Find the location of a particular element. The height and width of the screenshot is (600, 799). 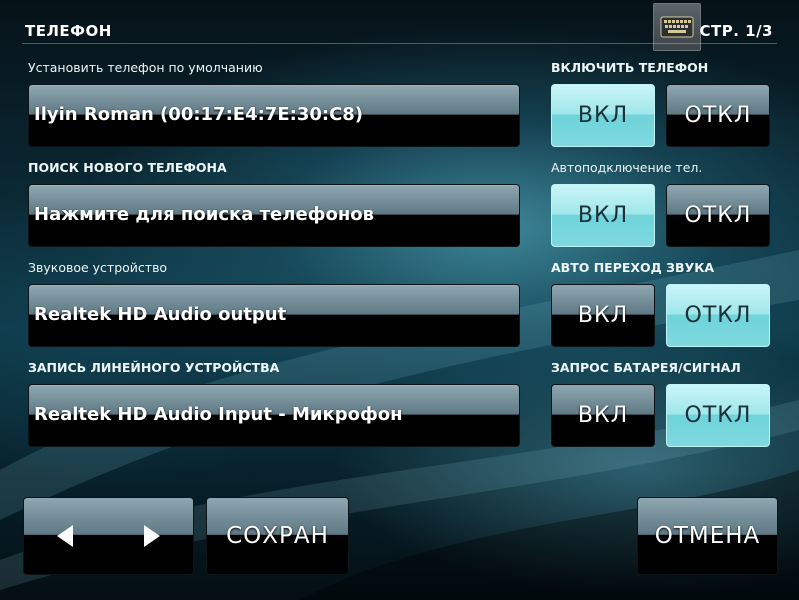

default-phone-label: Установить телефон по умолчанию is located at coordinates (145, 67).